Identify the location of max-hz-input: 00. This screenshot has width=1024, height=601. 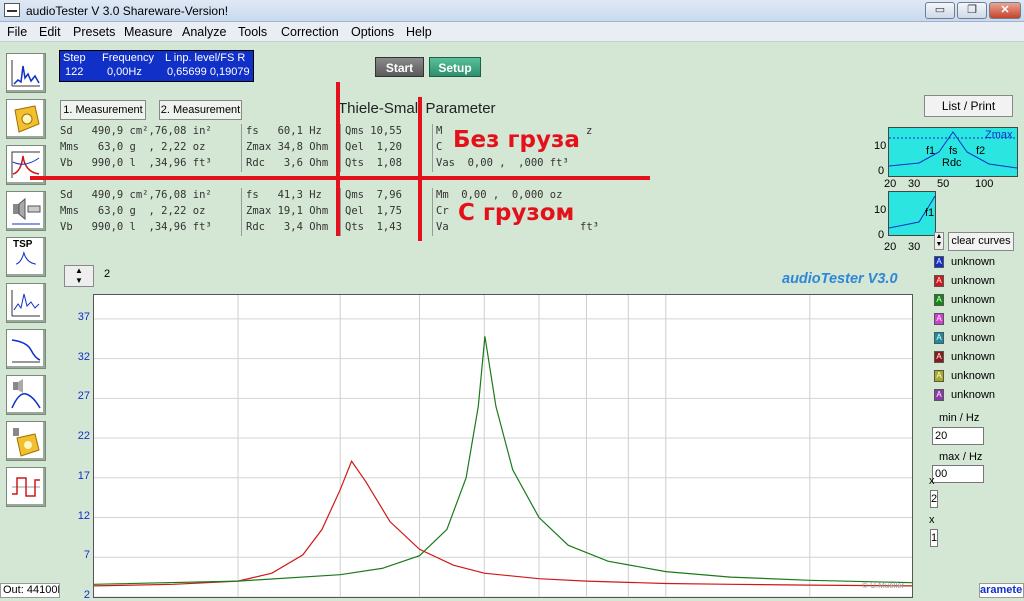
(958, 474).